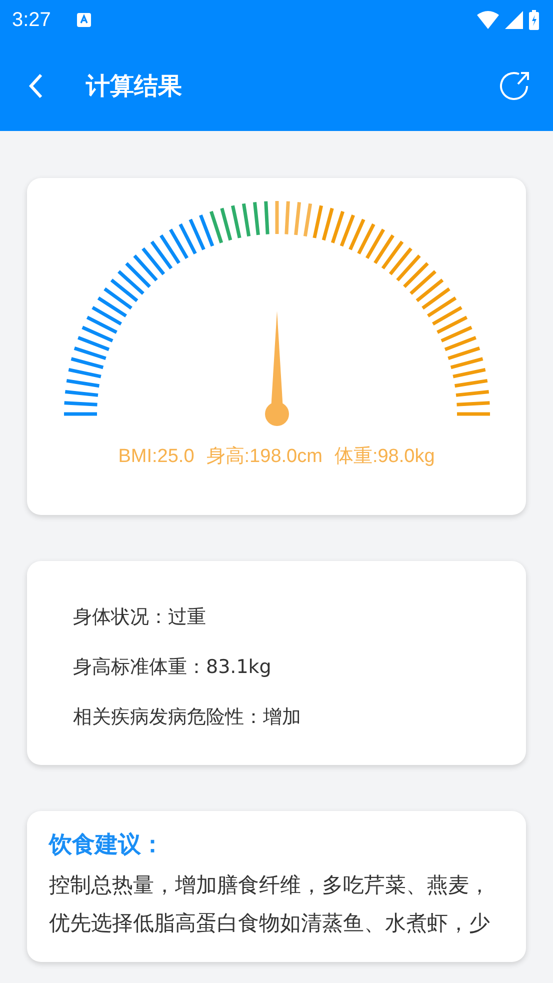 This screenshot has height=983, width=553. I want to click on gauge-readout: BMI:25.0, so click(156, 457).